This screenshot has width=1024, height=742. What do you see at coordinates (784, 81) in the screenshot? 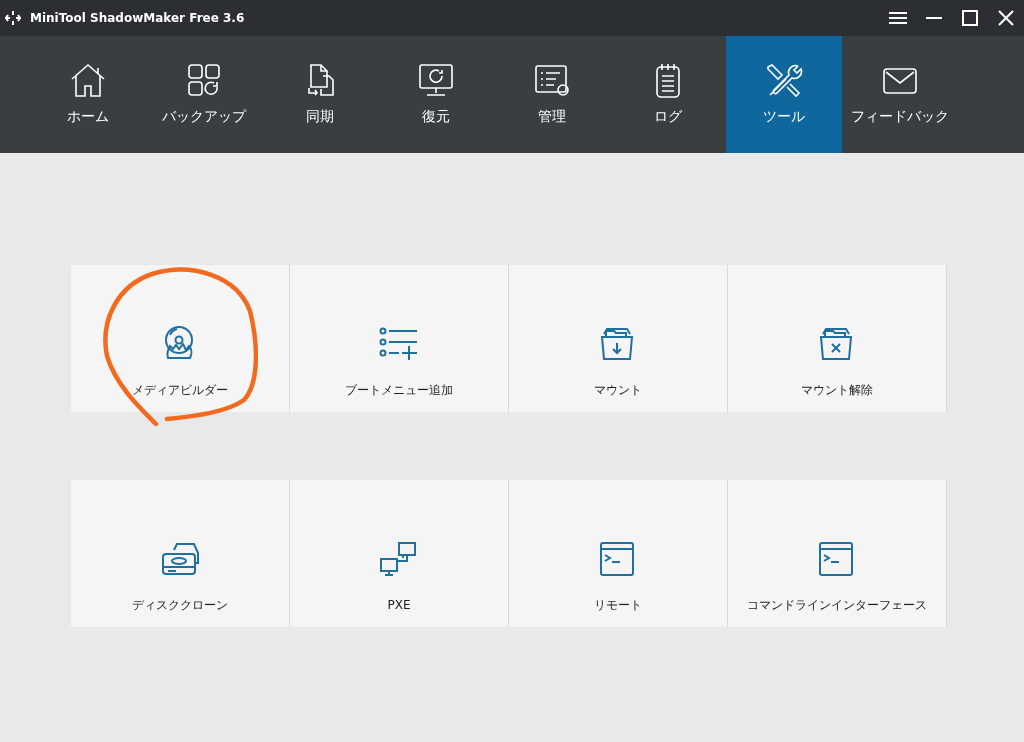
I see `tools-icon` at bounding box center [784, 81].